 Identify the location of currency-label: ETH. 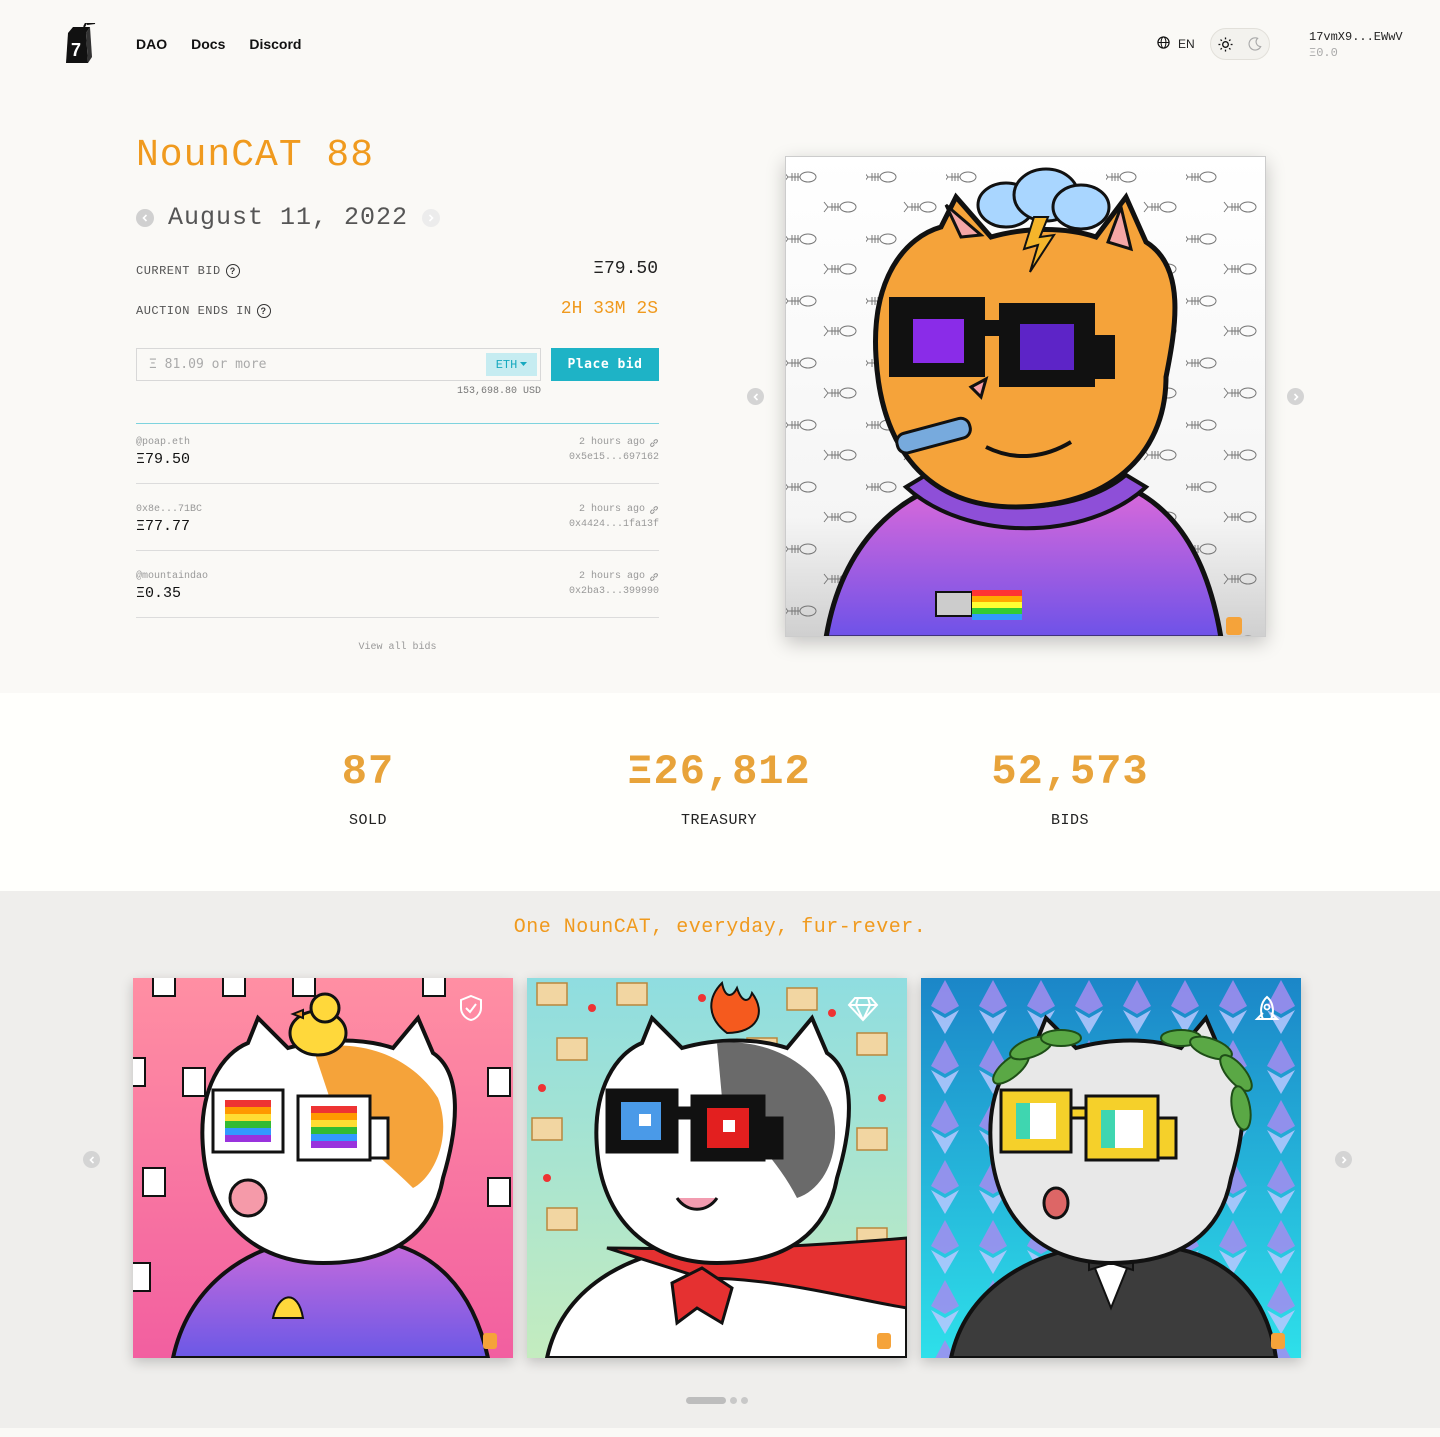
(506, 364).